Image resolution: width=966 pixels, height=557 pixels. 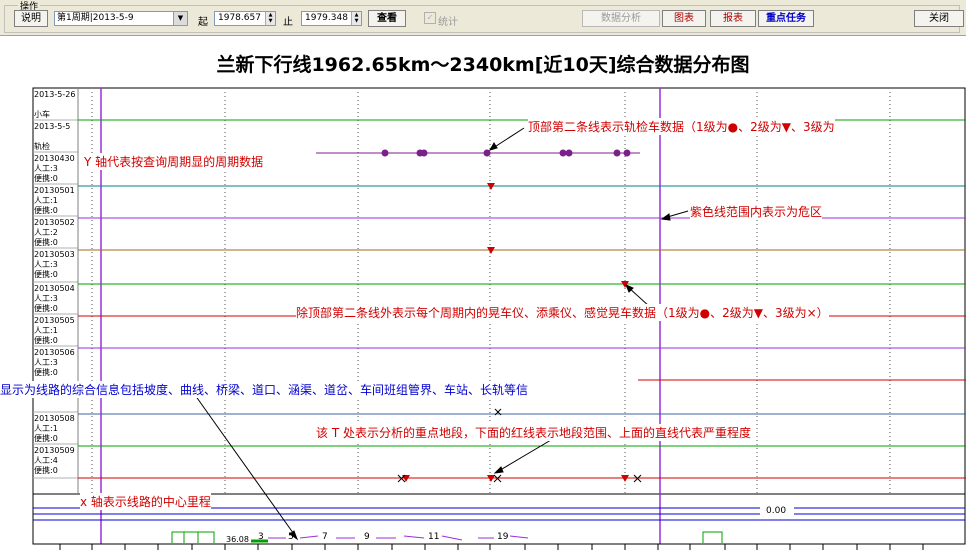 What do you see at coordinates (46, 460) in the screenshot?
I see `row-manual: 人工:4` at bounding box center [46, 460].